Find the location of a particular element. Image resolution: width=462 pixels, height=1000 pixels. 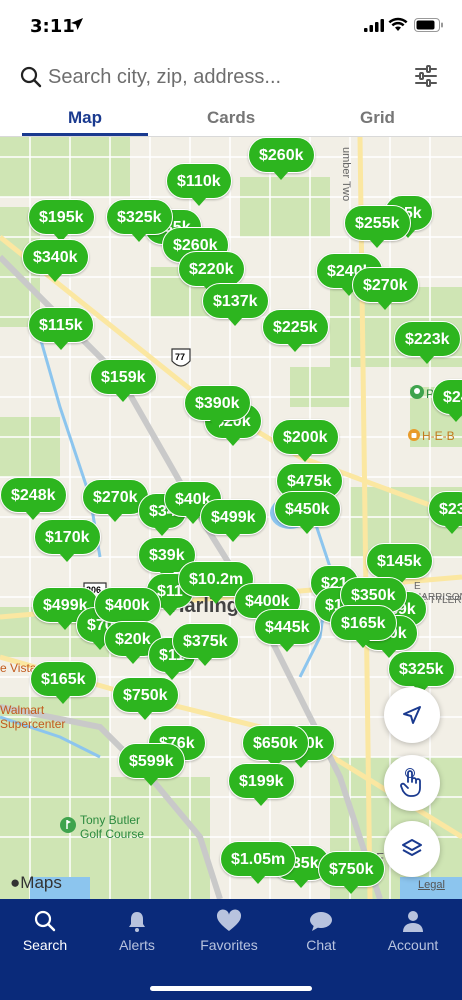

map-layers-button is located at coordinates (412, 849).